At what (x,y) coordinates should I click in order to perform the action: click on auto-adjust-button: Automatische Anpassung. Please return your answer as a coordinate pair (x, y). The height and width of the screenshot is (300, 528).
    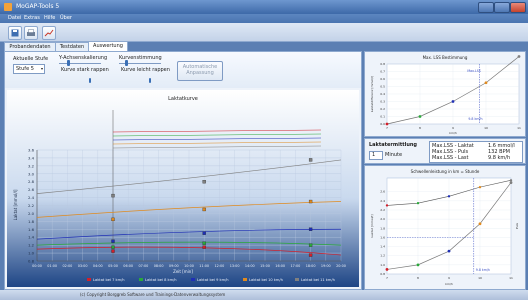
    Looking at the image, I should click on (200, 71).